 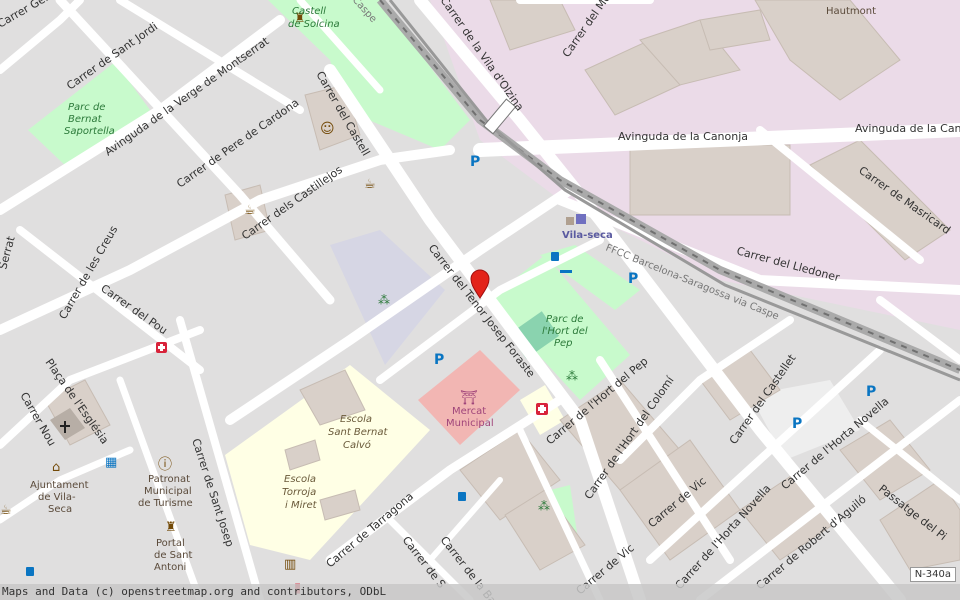 I want to click on label-station: Vila-seca, so click(x=587, y=235).